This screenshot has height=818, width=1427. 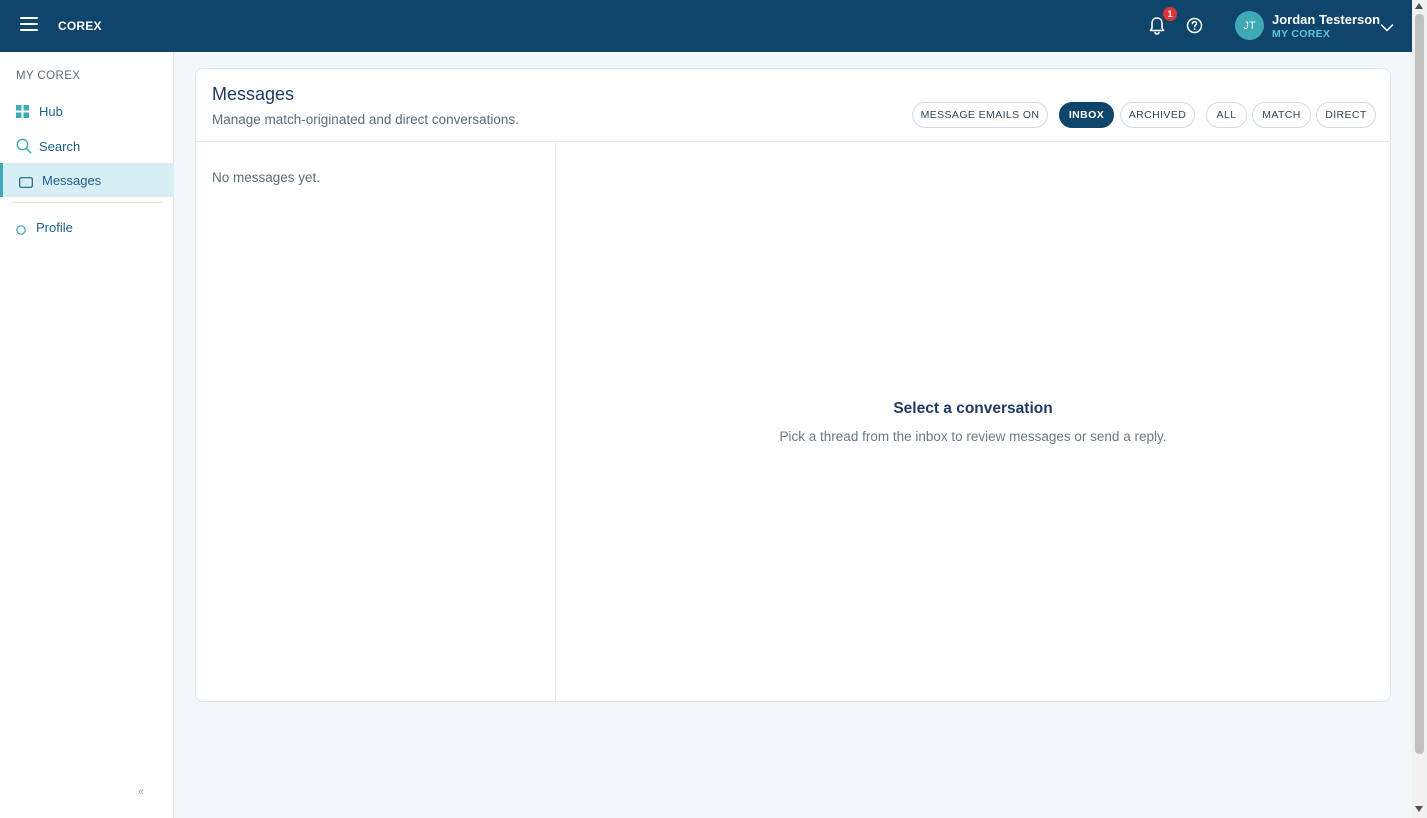 What do you see at coordinates (29, 25) in the screenshot?
I see `menu-icon` at bounding box center [29, 25].